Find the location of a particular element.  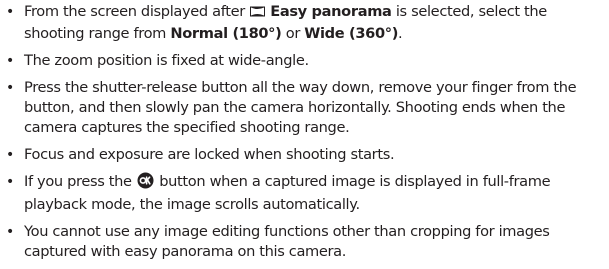

mode-name: Easy panorama is located at coordinates (331, 11).